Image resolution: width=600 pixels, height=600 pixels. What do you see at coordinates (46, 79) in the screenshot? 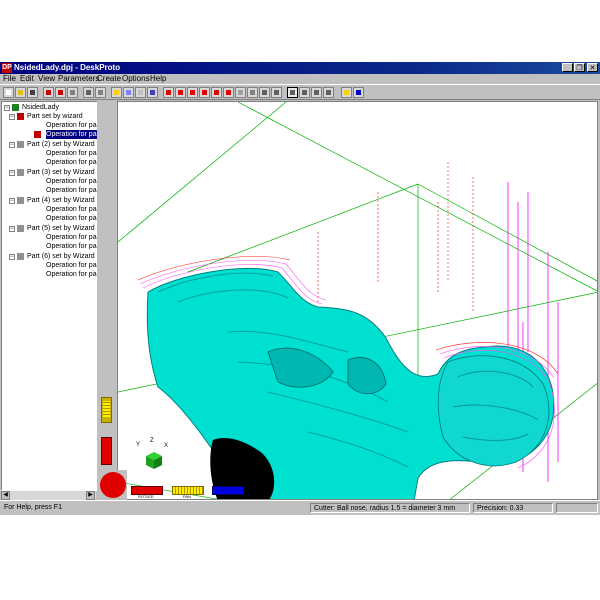
I see `menu-view: View` at bounding box center [46, 79].